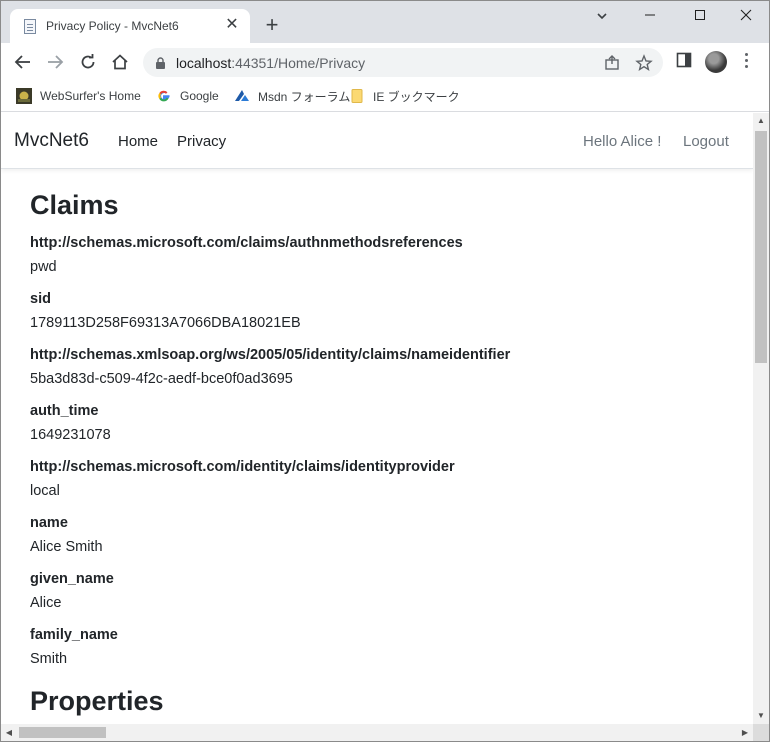  I want to click on claim-type: given_name, so click(72, 579).